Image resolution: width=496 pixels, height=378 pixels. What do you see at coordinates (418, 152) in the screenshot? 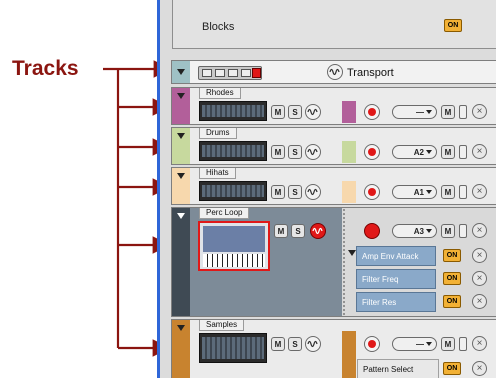
I see `pattern-value: A2` at bounding box center [418, 152].